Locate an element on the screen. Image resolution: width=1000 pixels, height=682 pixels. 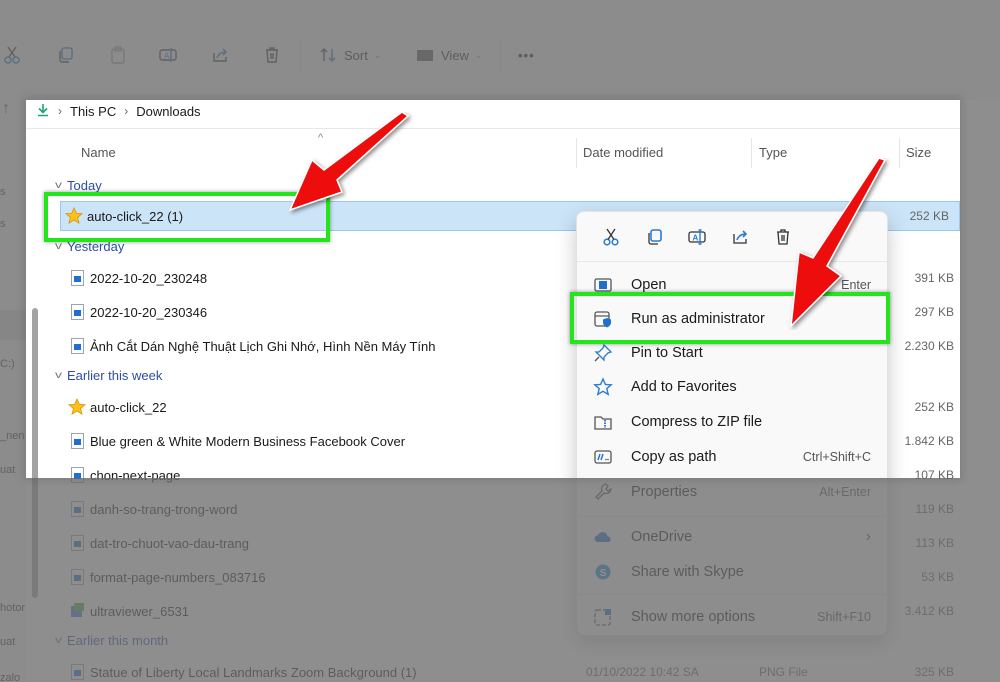
file-name: 2022-10-20_230346 is located at coordinates (149, 312).